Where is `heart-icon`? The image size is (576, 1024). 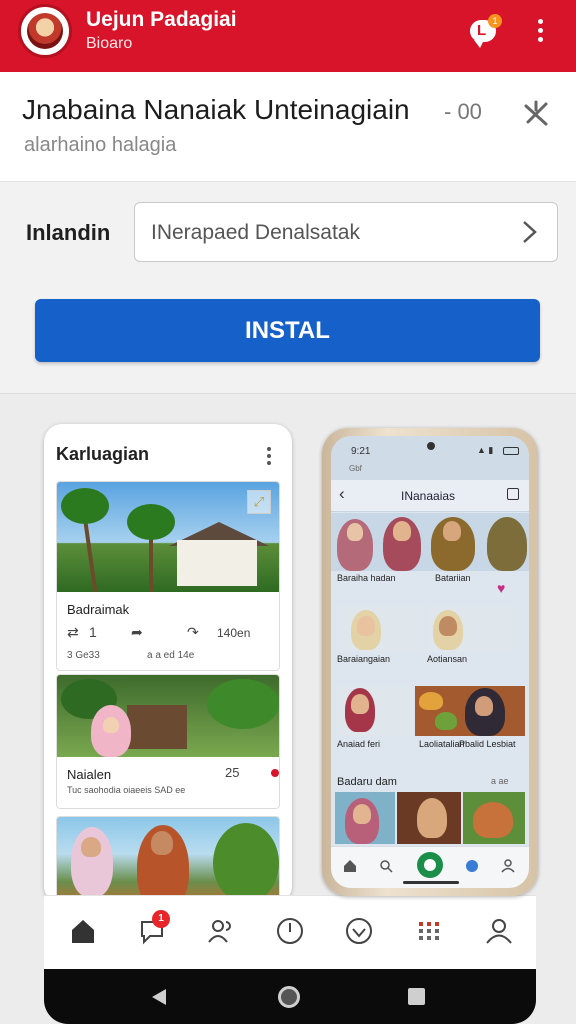 heart-icon is located at coordinates (359, 931).